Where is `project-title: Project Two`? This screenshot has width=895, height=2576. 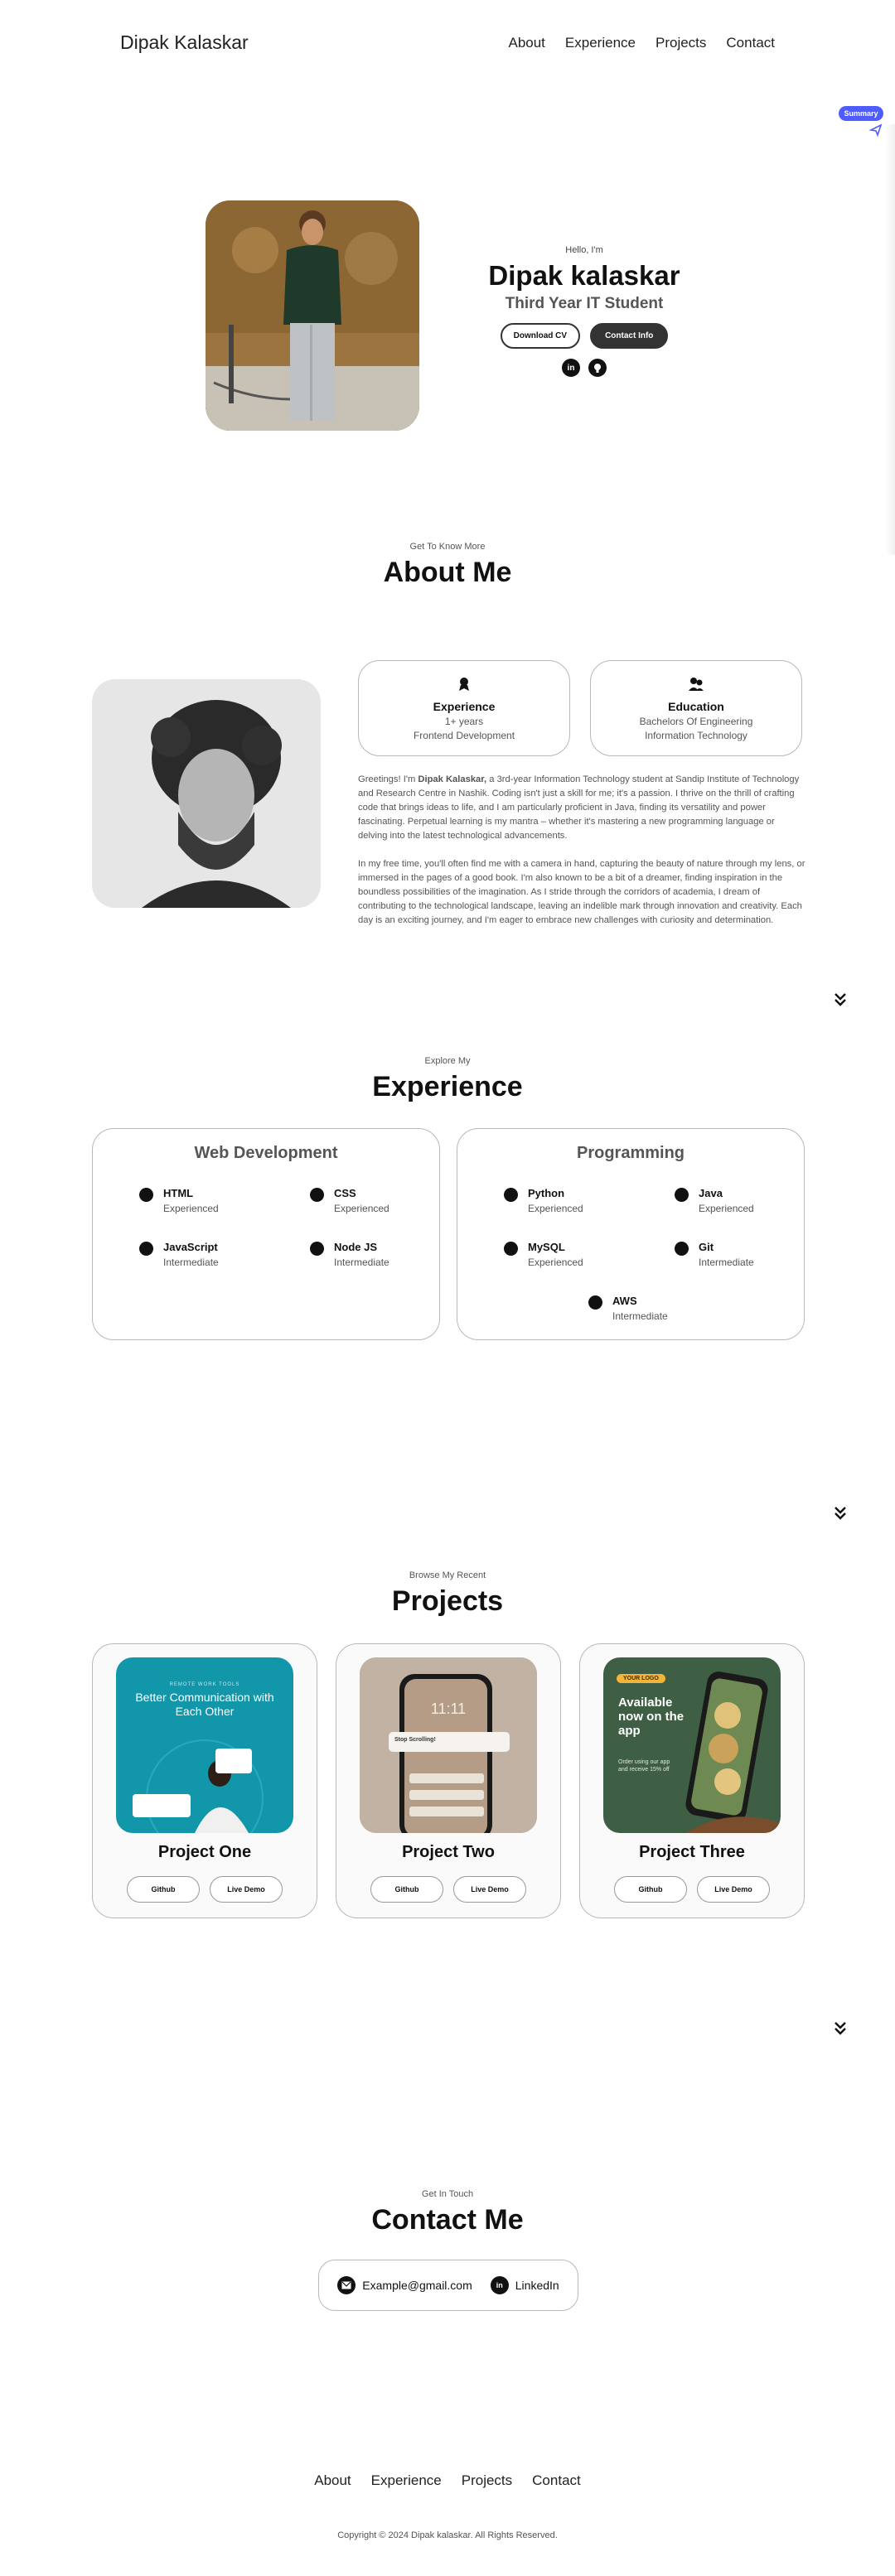
project-title: Project Two is located at coordinates (449, 1852).